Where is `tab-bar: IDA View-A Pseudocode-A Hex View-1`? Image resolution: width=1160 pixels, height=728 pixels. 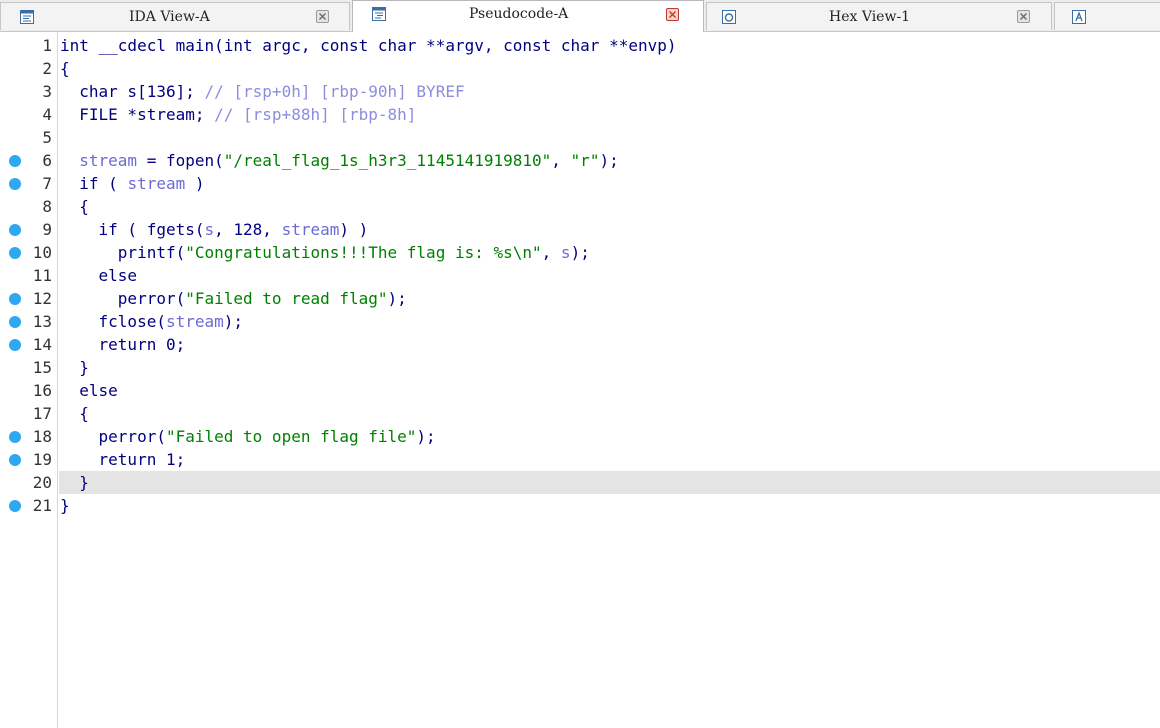 tab-bar: IDA View-A Pseudocode-A Hex View-1 is located at coordinates (580, 16).